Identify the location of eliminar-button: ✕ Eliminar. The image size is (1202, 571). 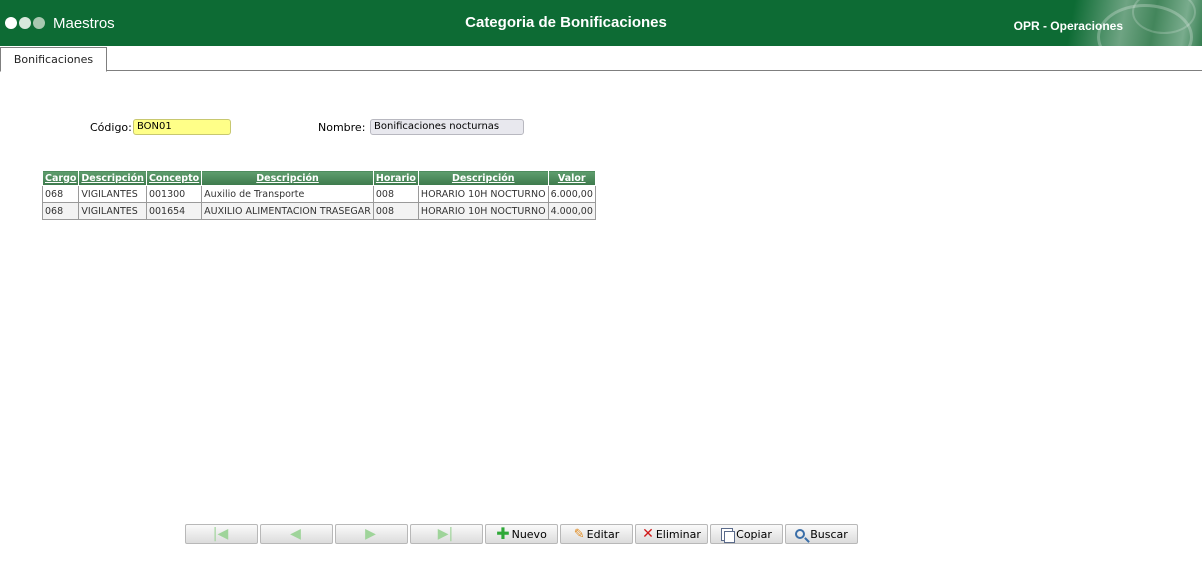
(671, 534).